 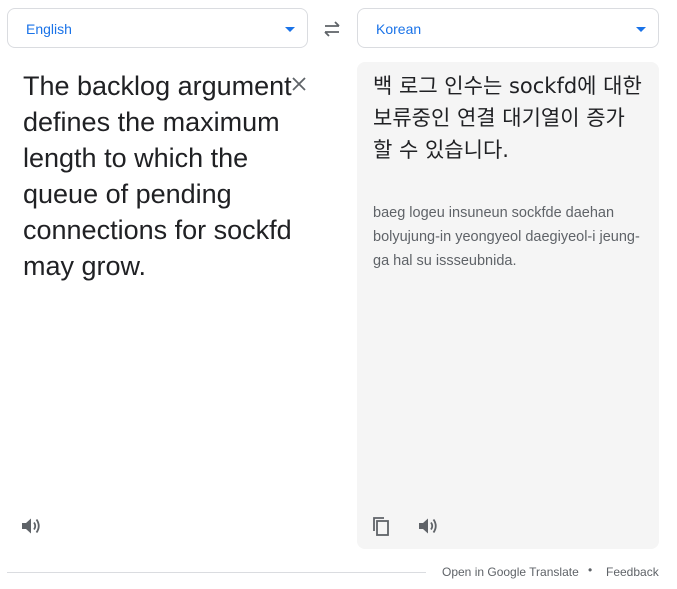 I want to click on close-icon, so click(x=299, y=84).